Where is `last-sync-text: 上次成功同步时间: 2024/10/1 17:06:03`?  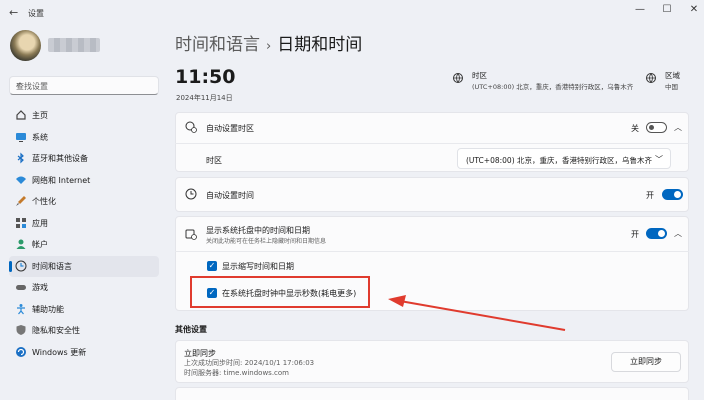
last-sync-text: 上次成功同步时间: 2024/10/1 17:06:03 is located at coordinates (249, 363).